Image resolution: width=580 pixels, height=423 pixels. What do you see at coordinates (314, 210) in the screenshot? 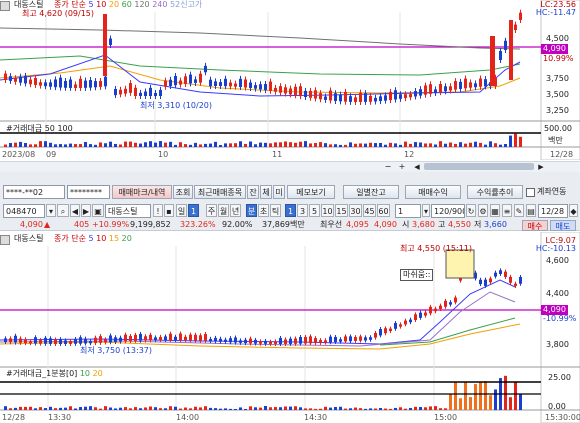
I see `interval-5: 5` at bounding box center [314, 210].